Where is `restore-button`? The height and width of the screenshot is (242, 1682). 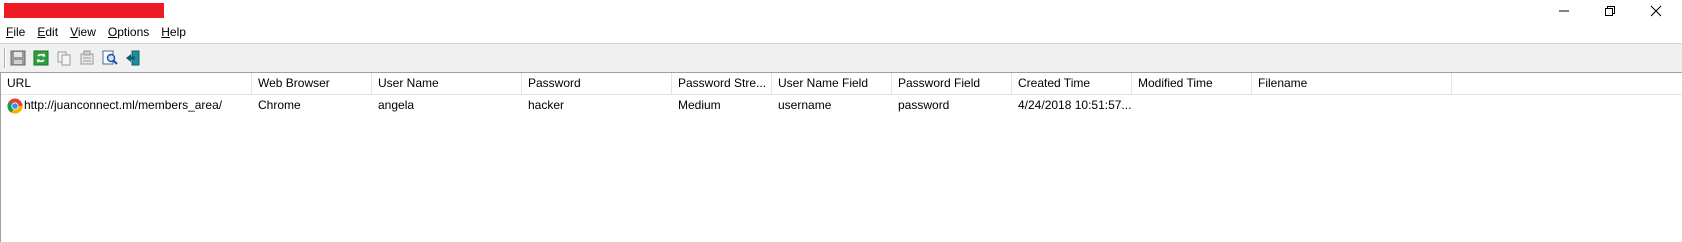 restore-button is located at coordinates (1610, 11).